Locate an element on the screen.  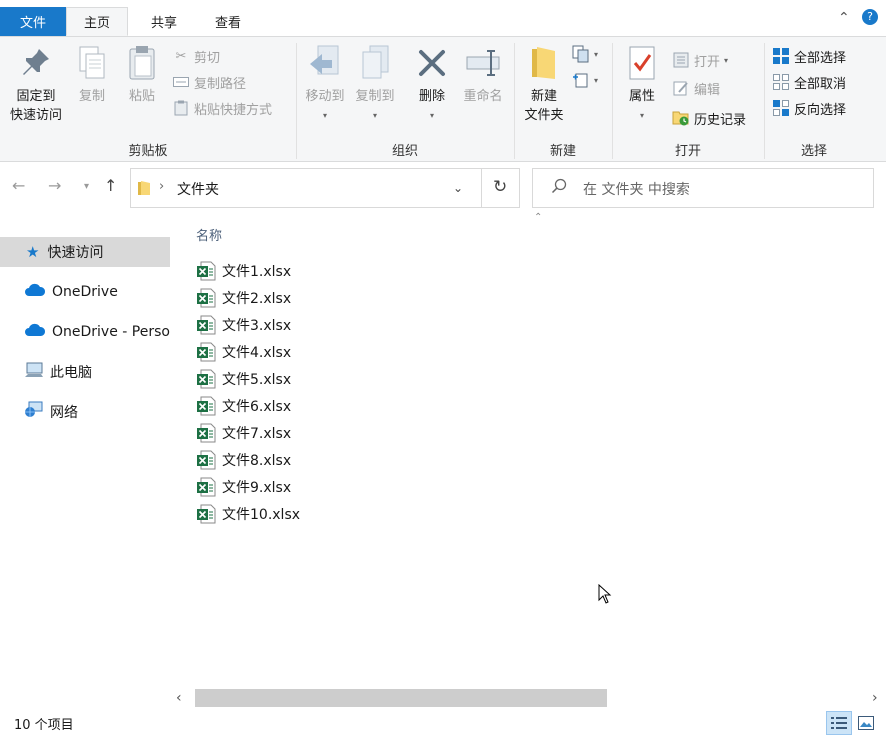
paste-shortcut-button: 粘贴快捷方式 is located at coordinates (222, 108).